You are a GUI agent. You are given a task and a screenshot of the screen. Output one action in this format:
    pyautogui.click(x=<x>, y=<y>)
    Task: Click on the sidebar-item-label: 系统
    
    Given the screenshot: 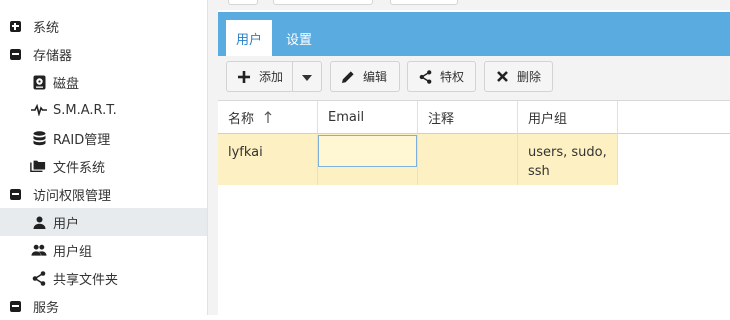 What is the action you would take?
    pyautogui.click(x=46, y=28)
    